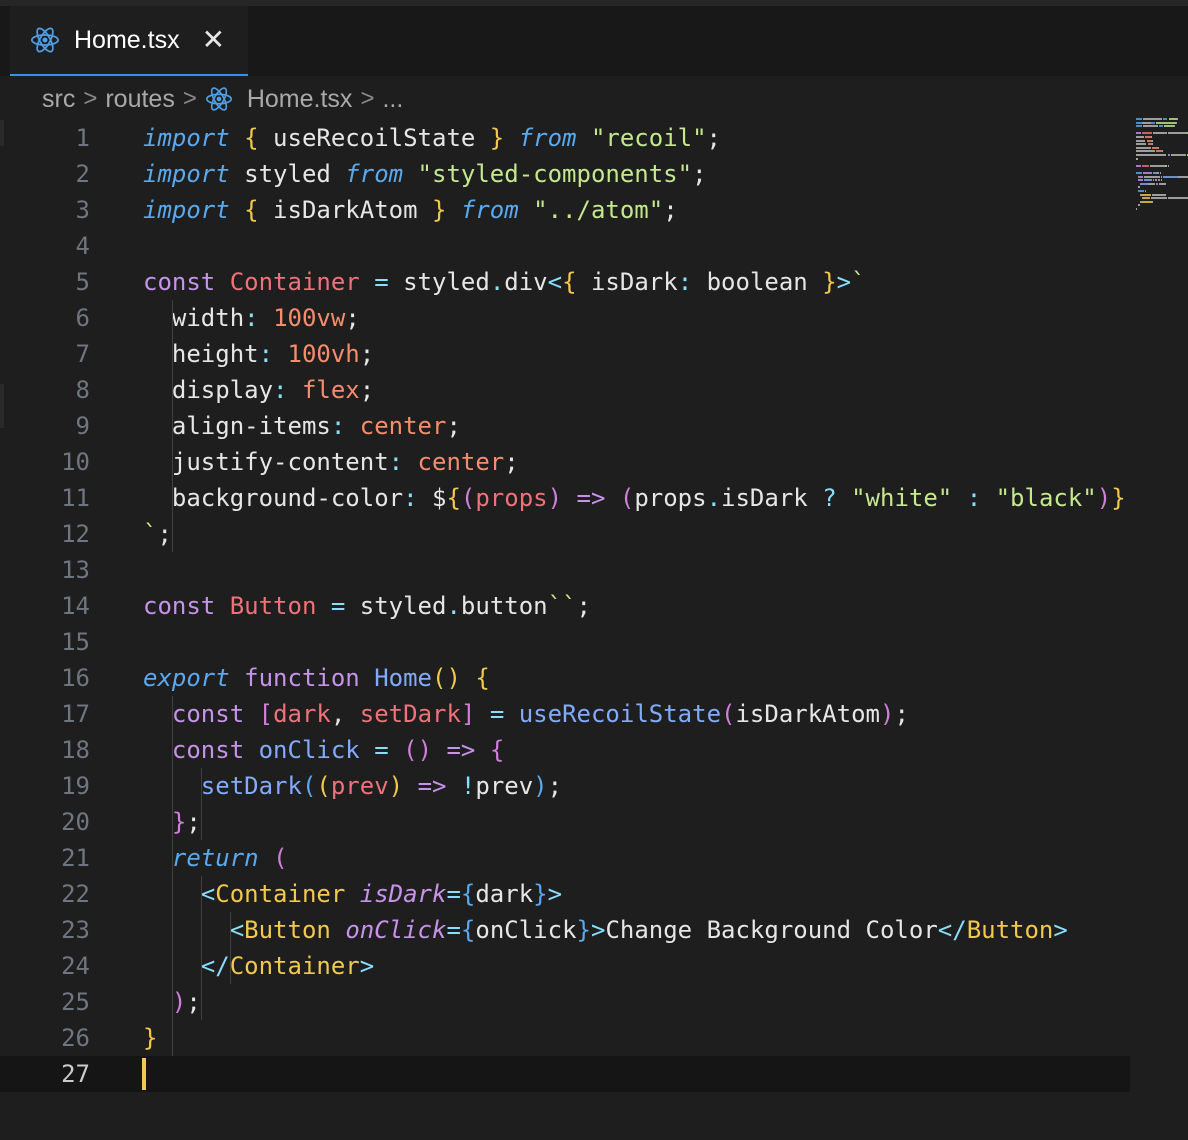  I want to click on line-number: 13, so click(75, 570).